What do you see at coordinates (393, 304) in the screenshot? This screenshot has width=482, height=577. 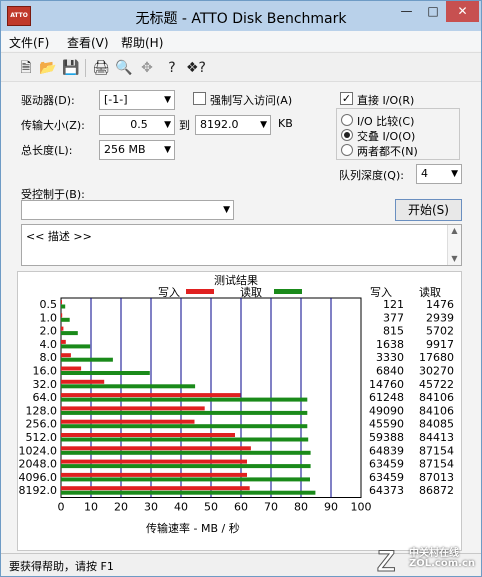 I see `write-value: 121` at bounding box center [393, 304].